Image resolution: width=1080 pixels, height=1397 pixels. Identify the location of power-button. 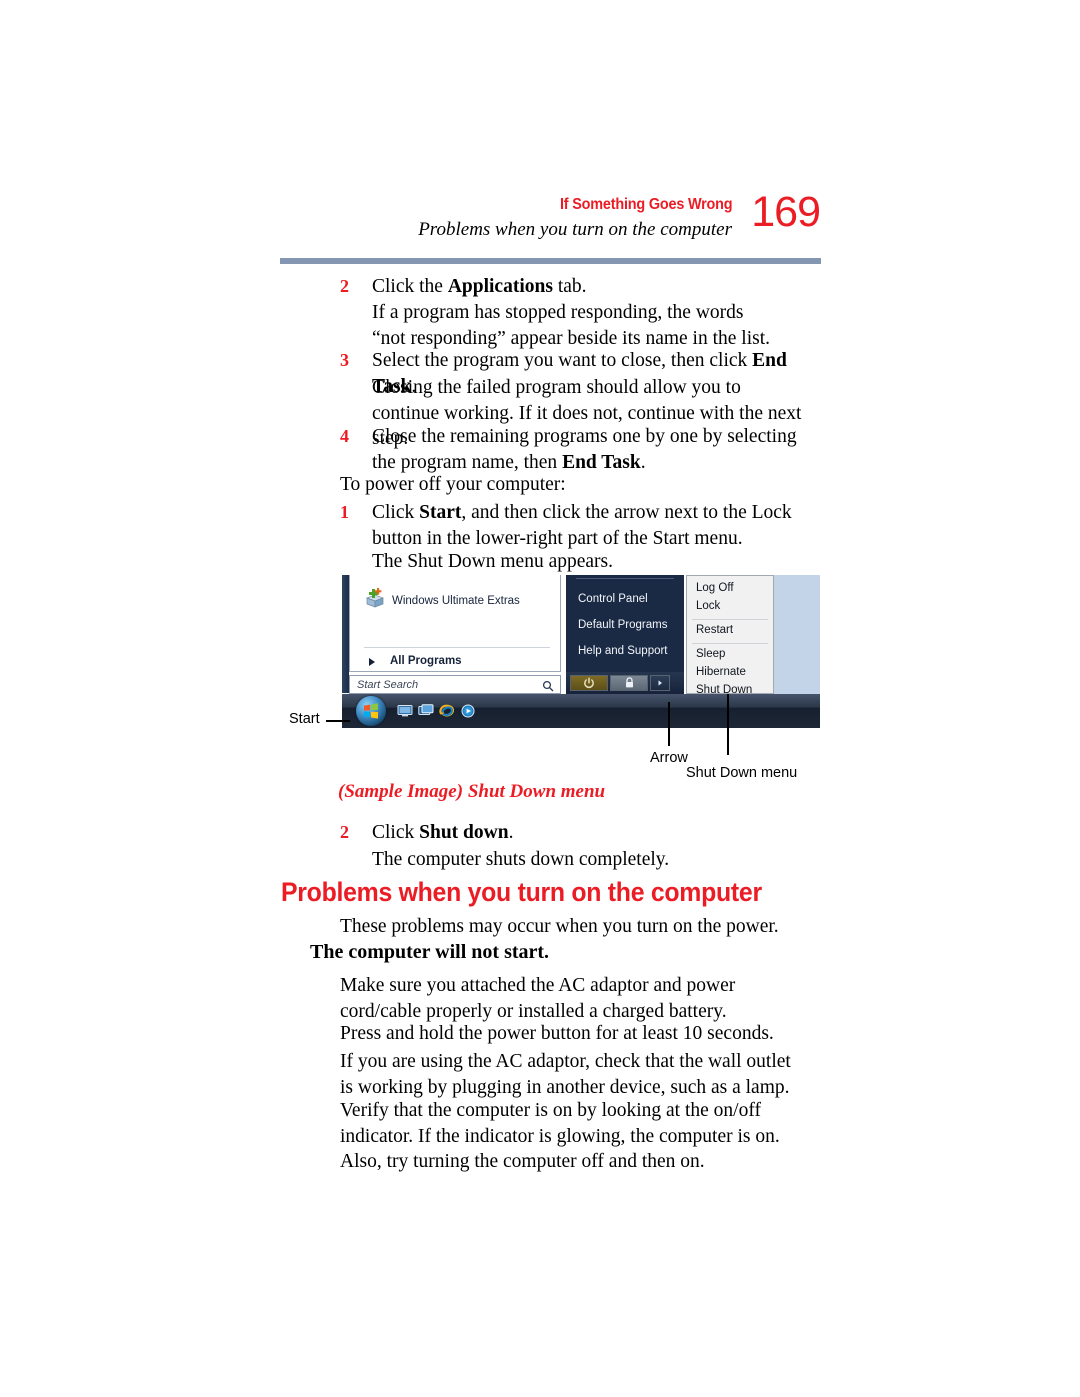
(589, 683).